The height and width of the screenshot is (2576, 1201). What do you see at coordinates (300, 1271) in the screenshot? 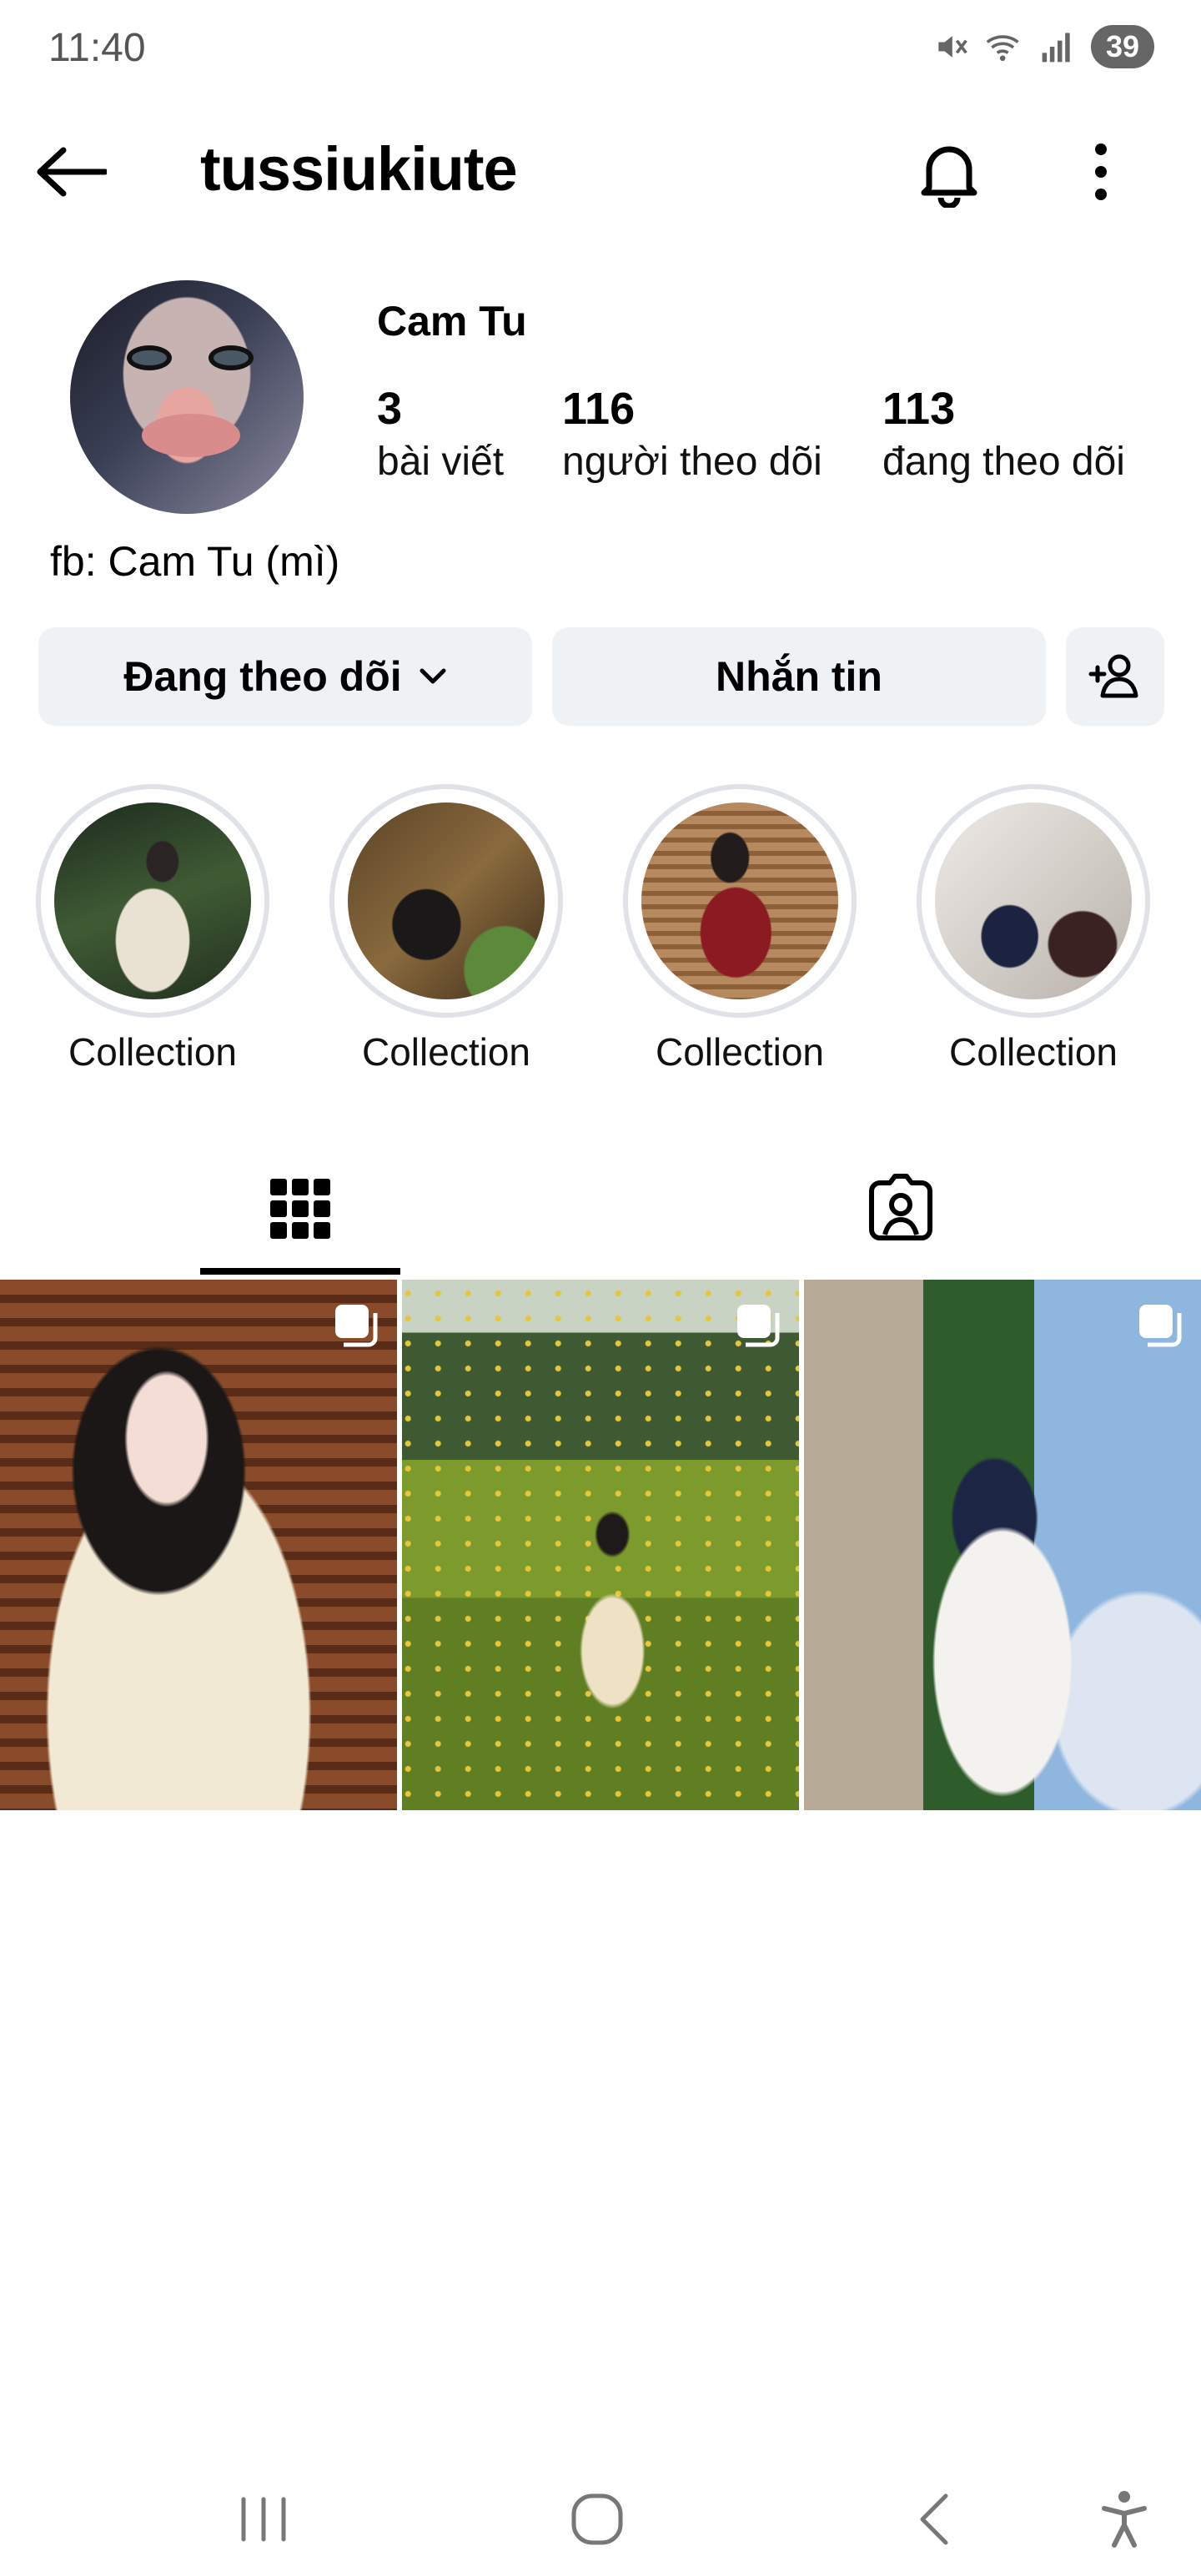
I see `active-tab-indicator` at bounding box center [300, 1271].